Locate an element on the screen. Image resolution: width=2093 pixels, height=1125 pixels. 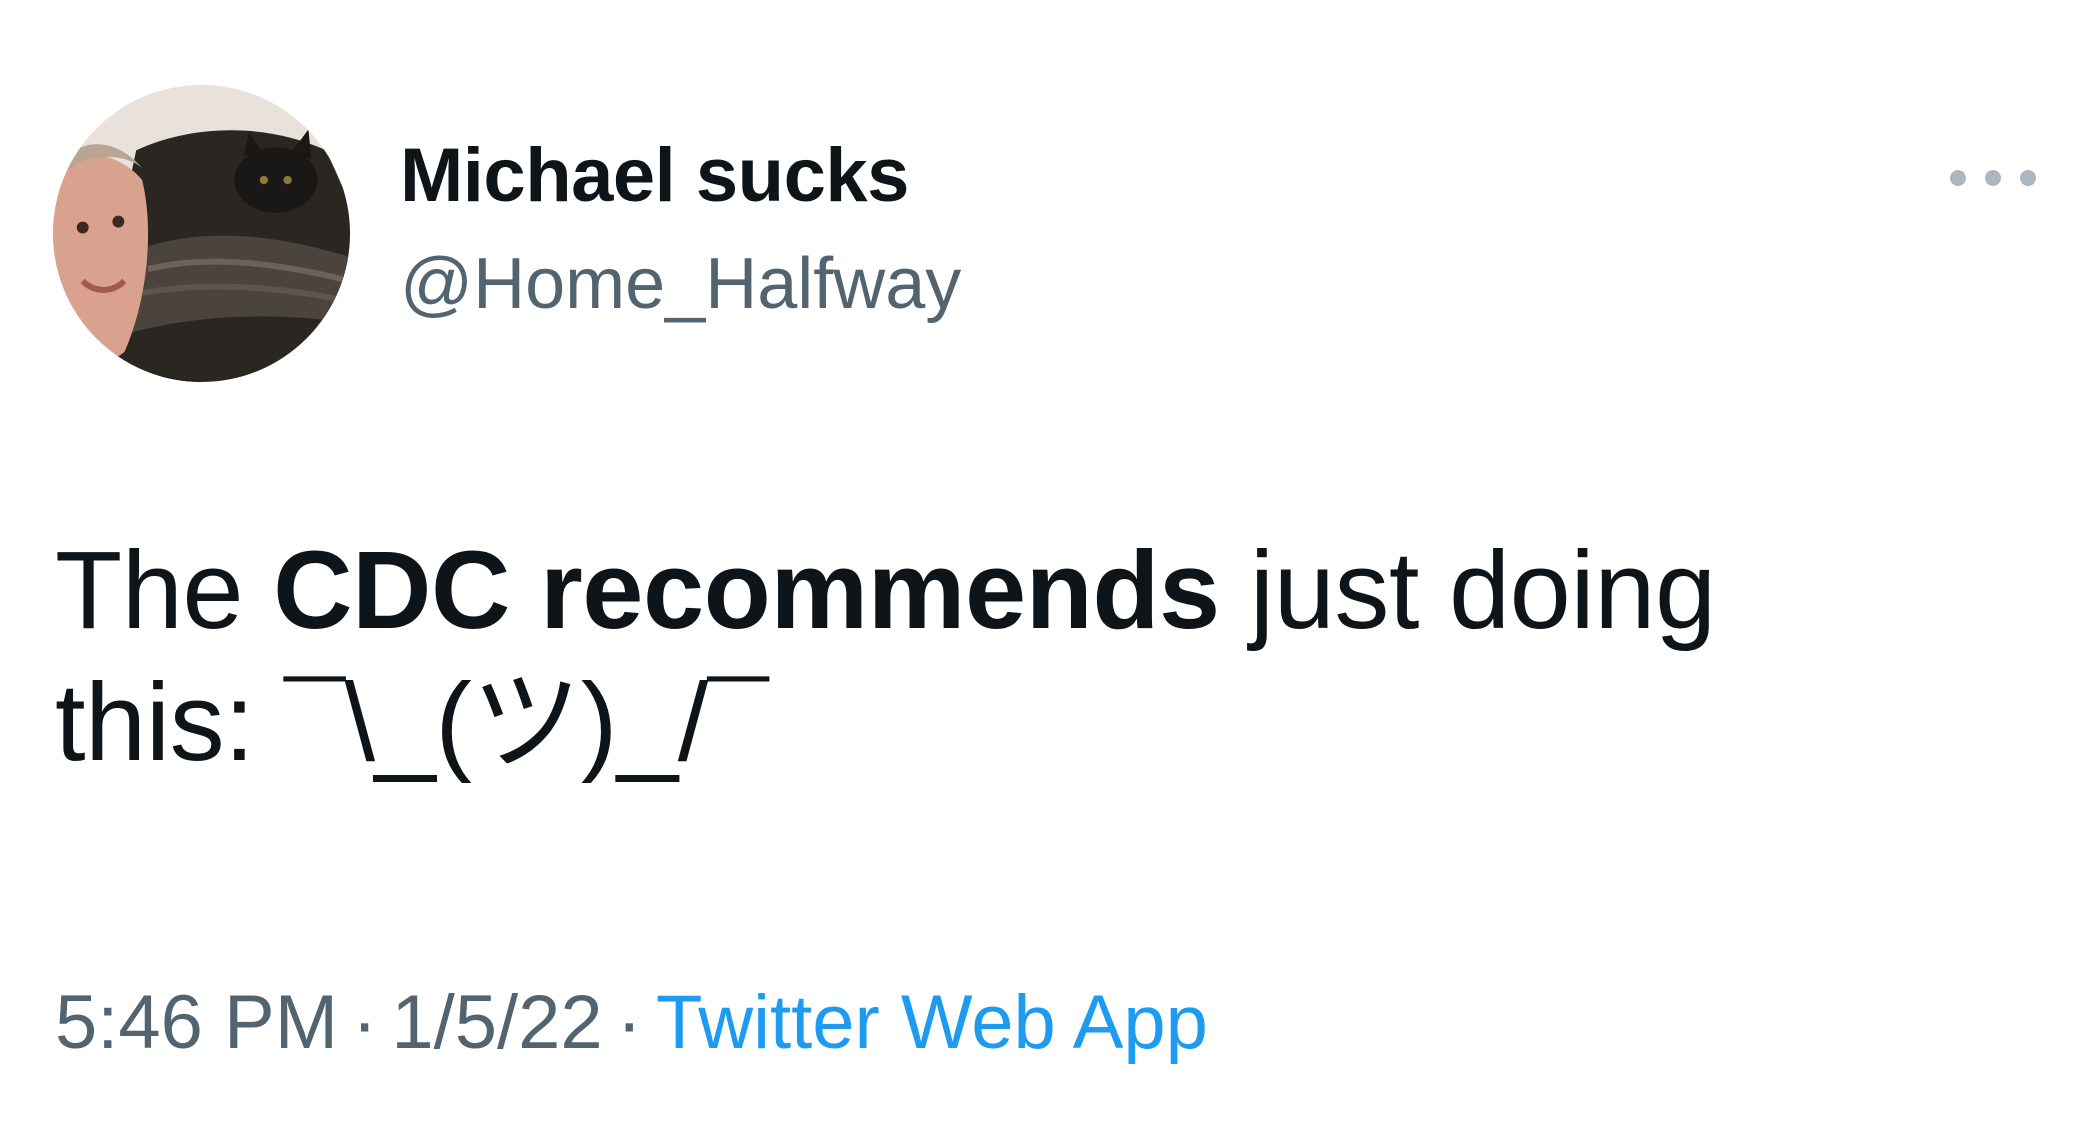
source-app-link: Twitter Web App is located at coordinates (932, 1022).